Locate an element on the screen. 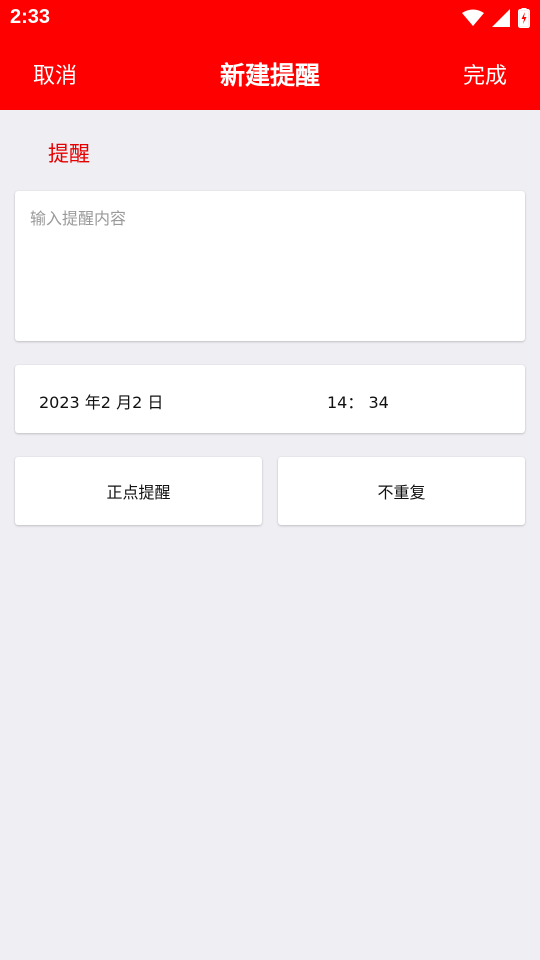 Image resolution: width=540 pixels, height=960 pixels. status-icons is located at coordinates (496, 18).